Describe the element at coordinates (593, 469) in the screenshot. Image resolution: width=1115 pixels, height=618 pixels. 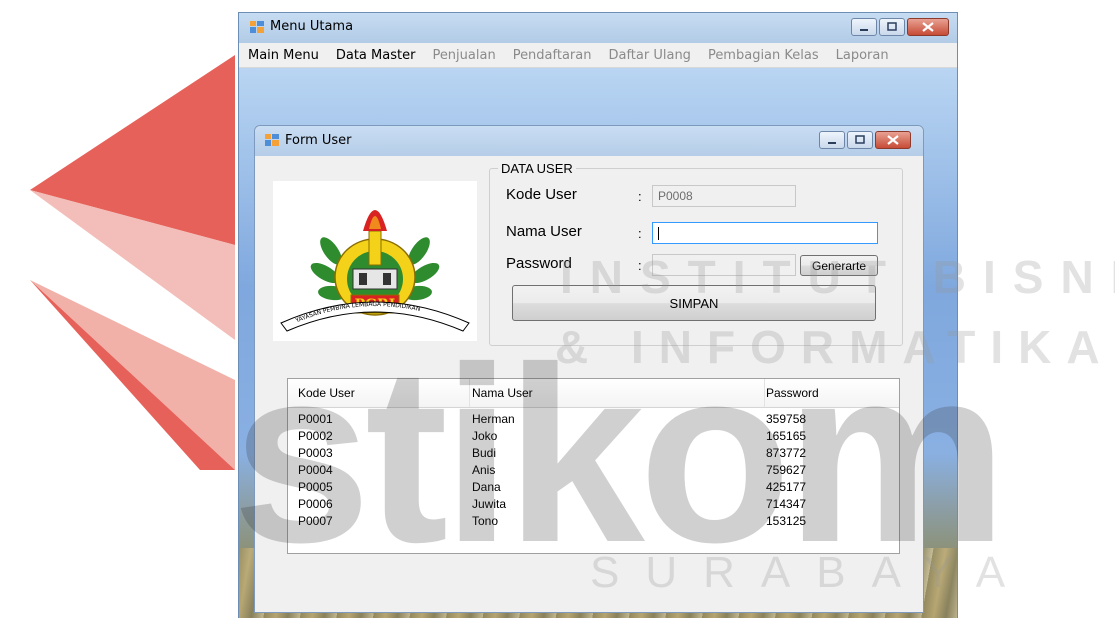
I see `table-row: P0004 Anis 759627` at that location.